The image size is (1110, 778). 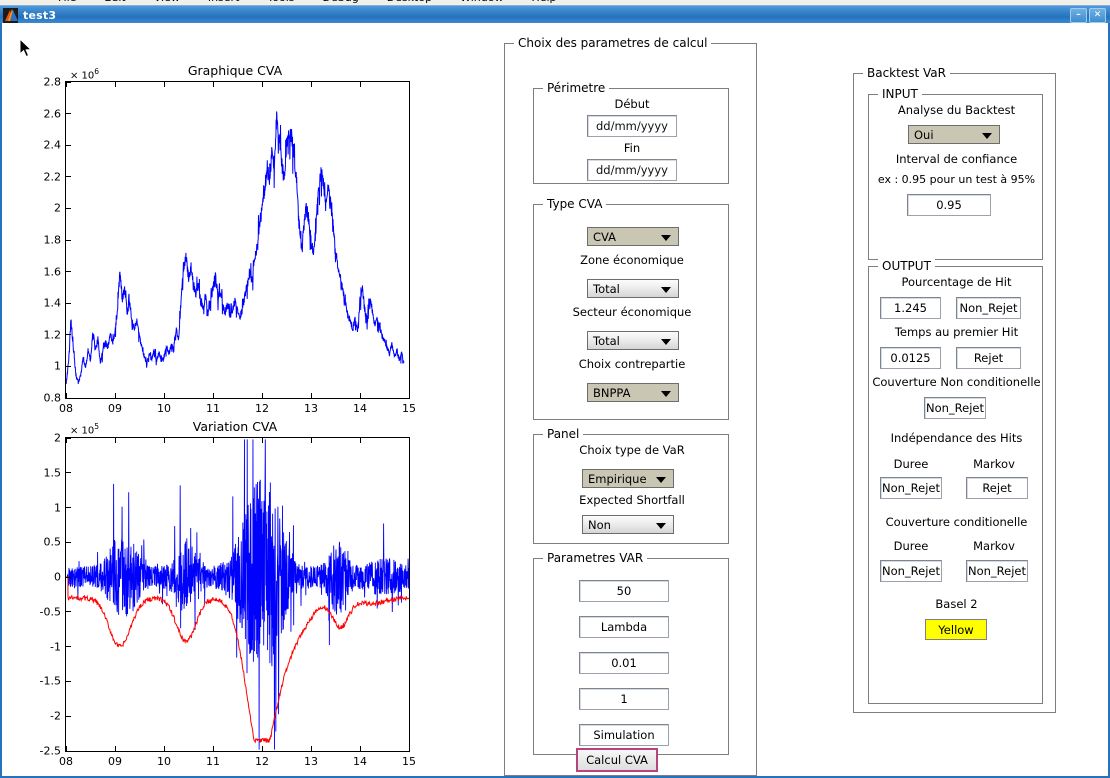 I want to click on chart-cva-axes, so click(x=237, y=240).